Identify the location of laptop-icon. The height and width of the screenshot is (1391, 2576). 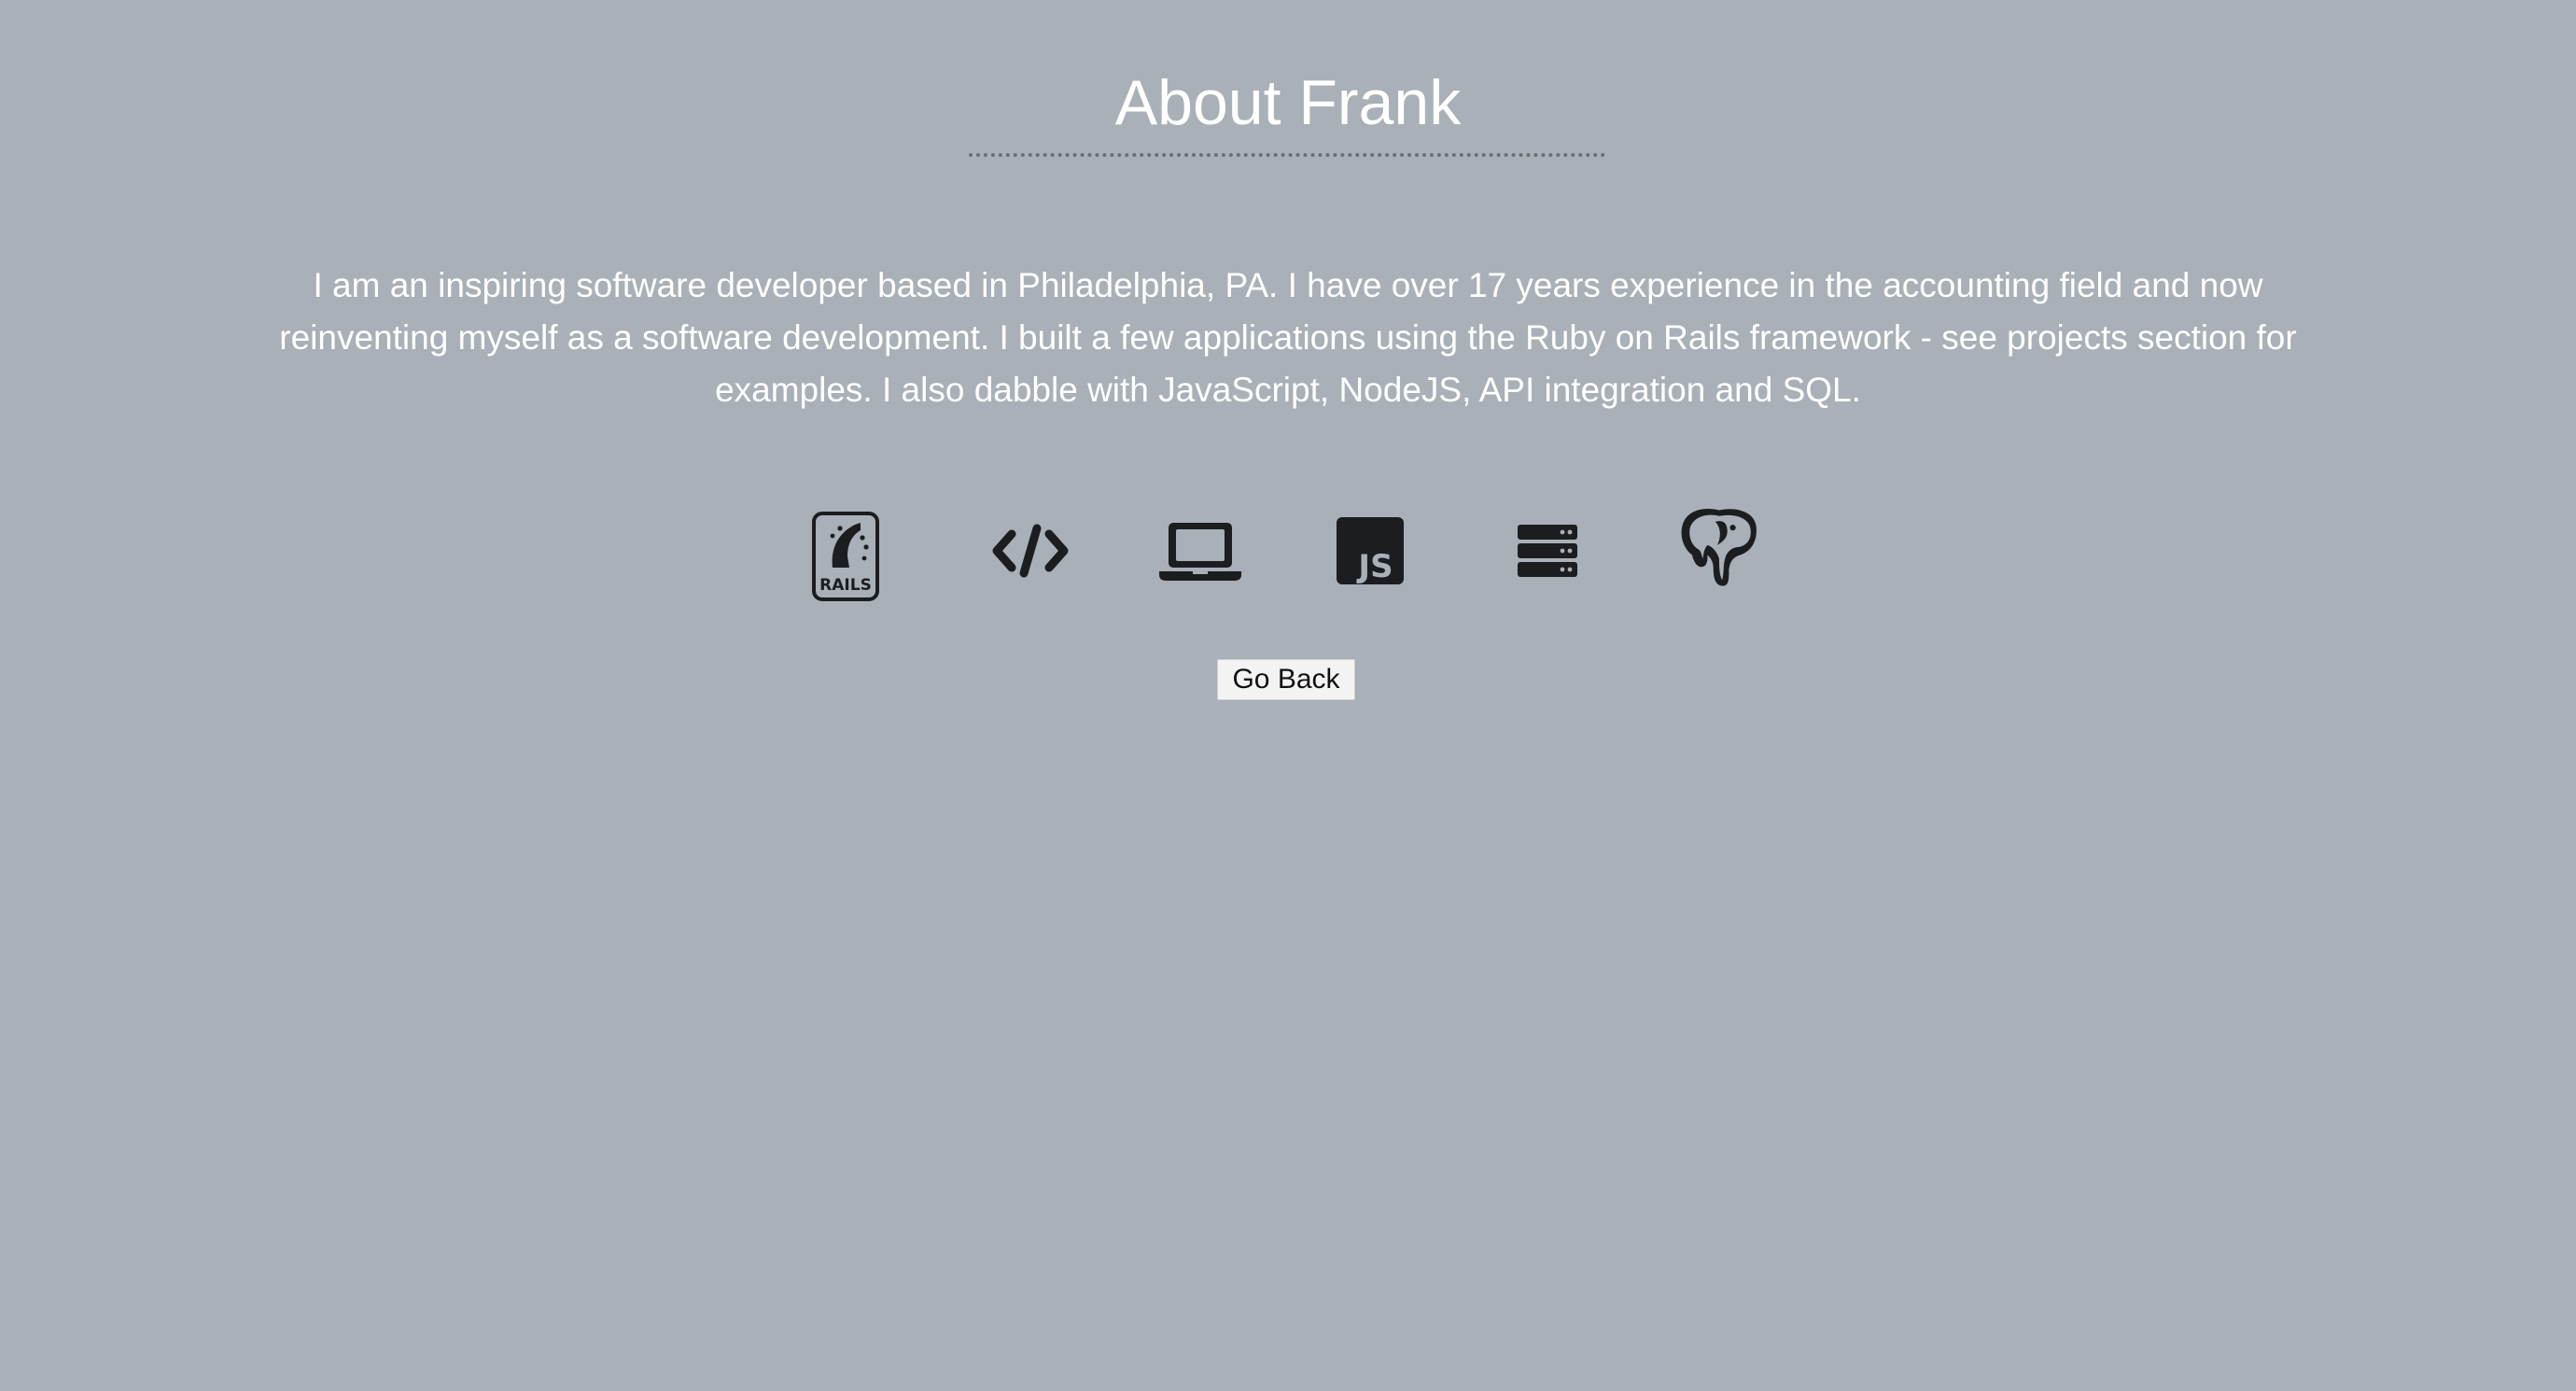
(1200, 550).